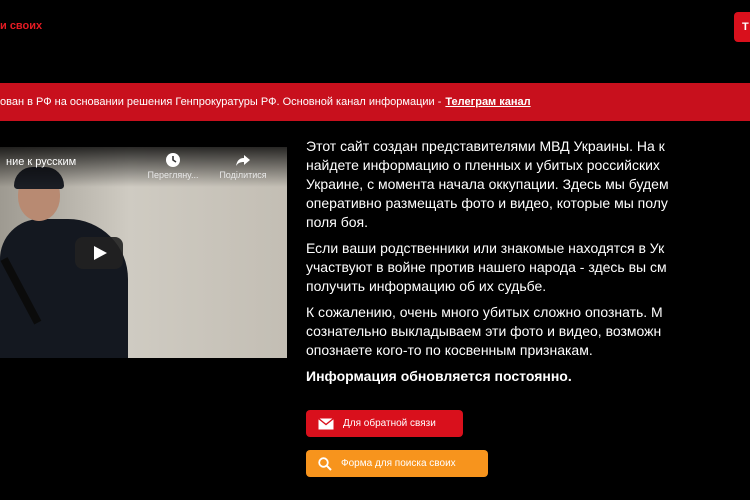  What do you see at coordinates (389, 423) in the screenshot?
I see `feedback-button-label: Для обратной связи` at bounding box center [389, 423].